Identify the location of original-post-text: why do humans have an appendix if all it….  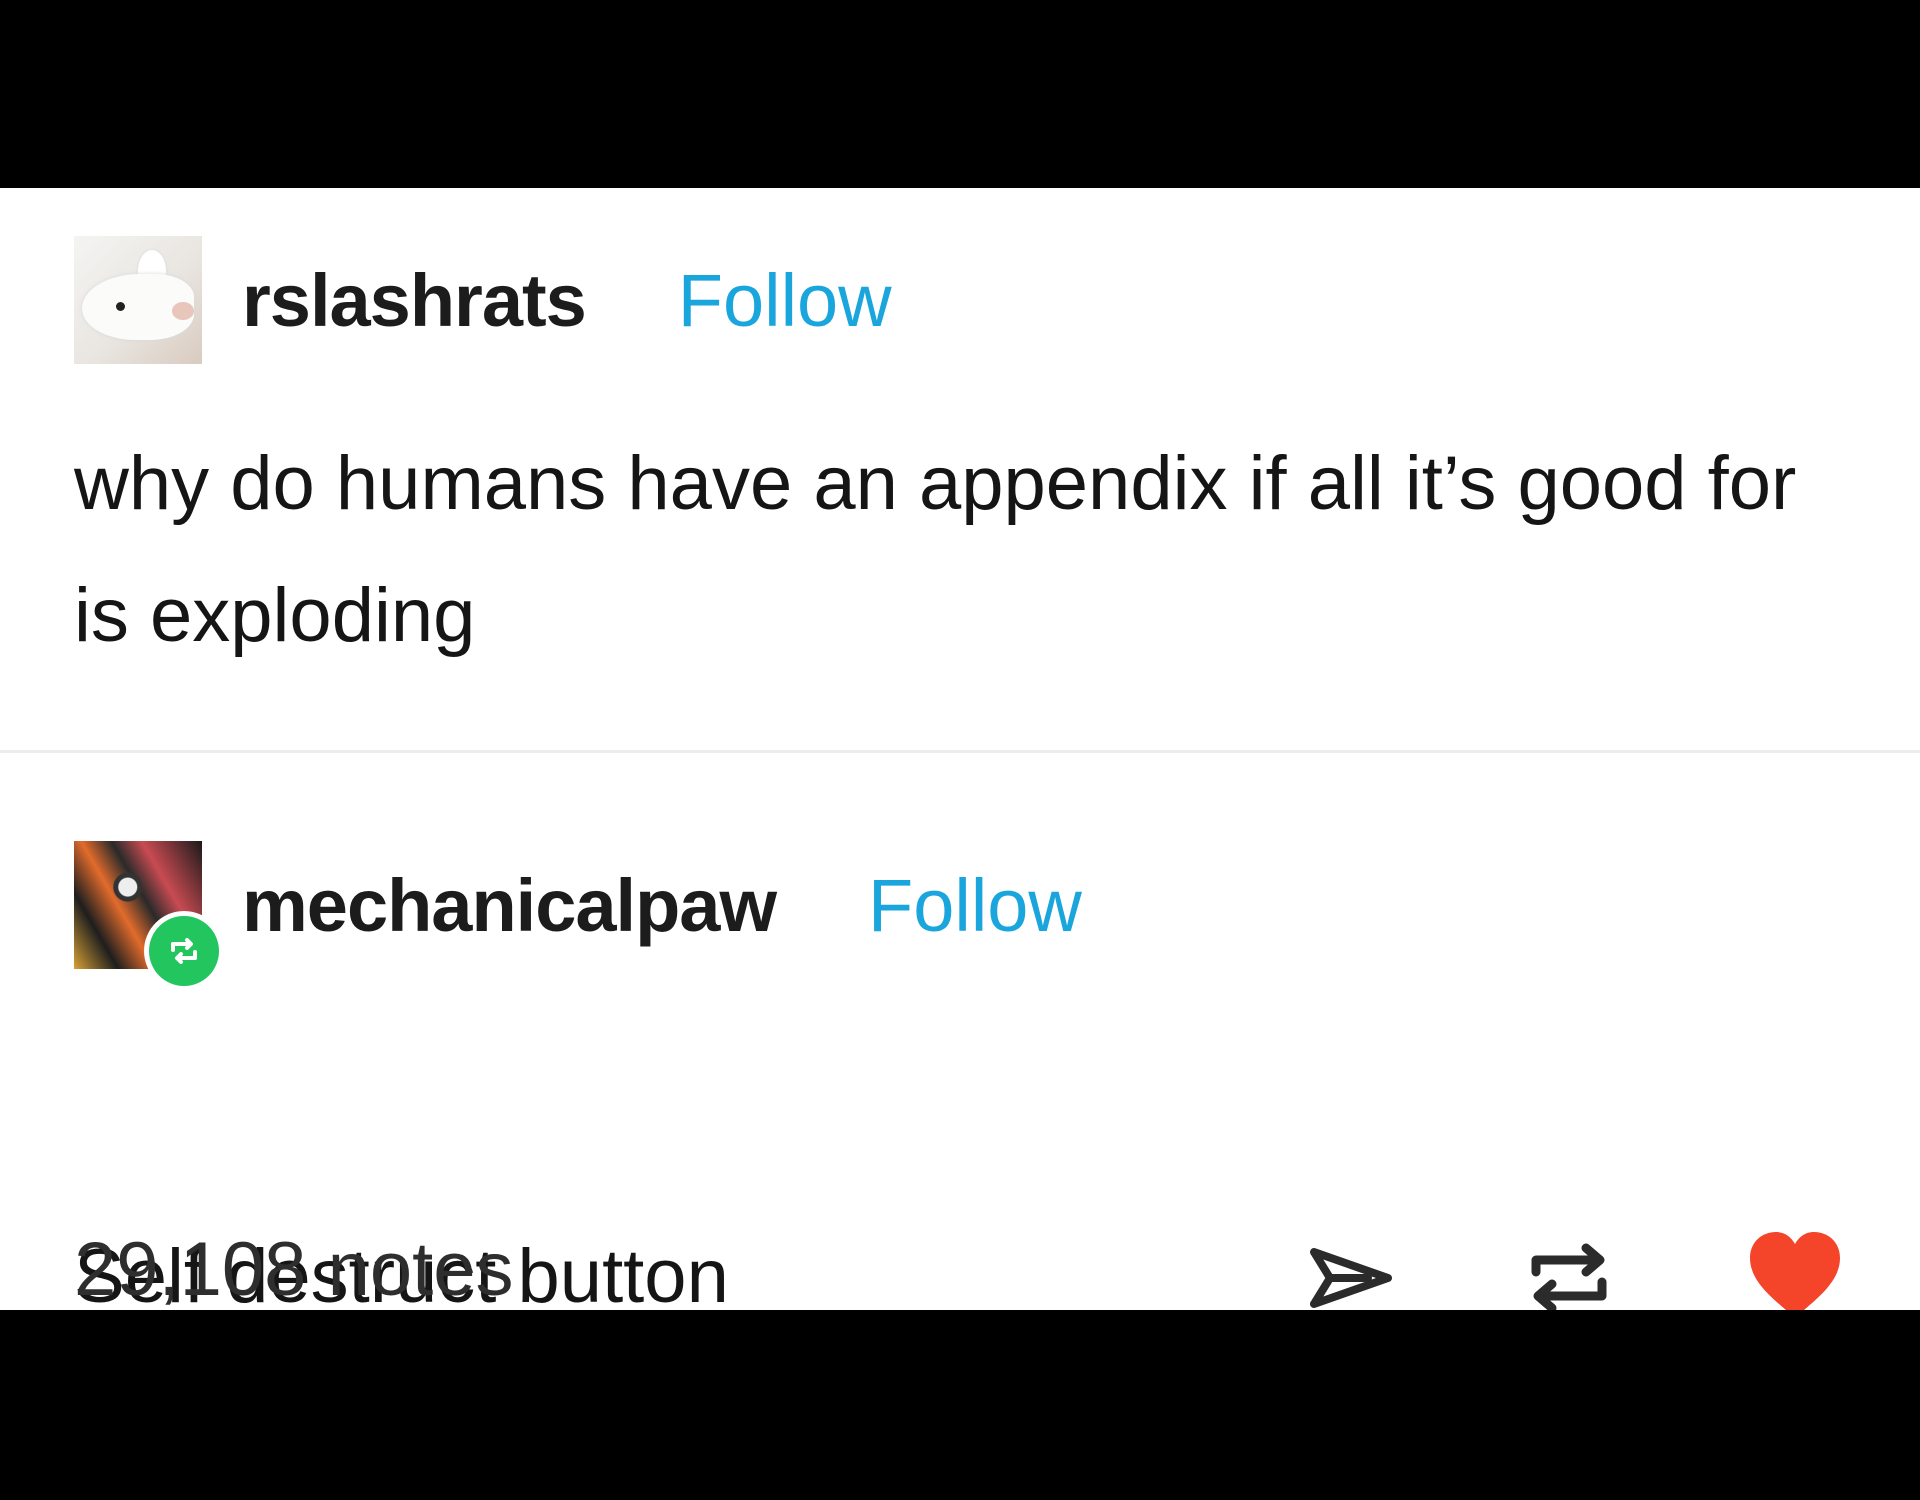
(935, 549).